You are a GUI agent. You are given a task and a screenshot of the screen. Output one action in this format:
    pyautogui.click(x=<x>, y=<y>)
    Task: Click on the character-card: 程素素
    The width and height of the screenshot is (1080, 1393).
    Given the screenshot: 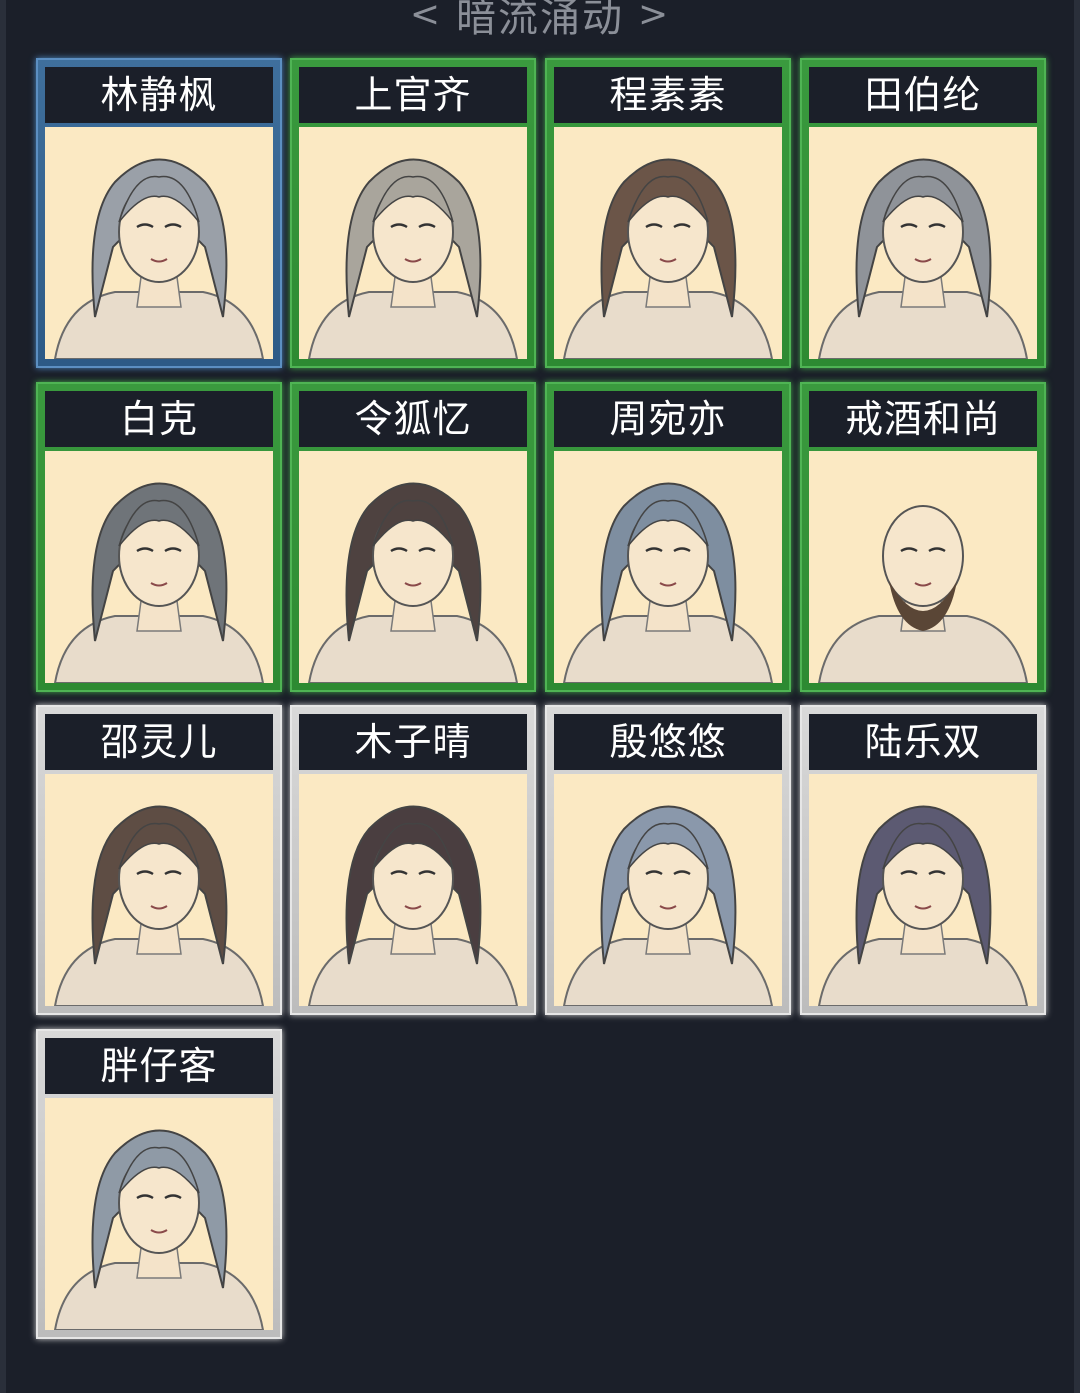 What is the action you would take?
    pyautogui.click(x=668, y=213)
    